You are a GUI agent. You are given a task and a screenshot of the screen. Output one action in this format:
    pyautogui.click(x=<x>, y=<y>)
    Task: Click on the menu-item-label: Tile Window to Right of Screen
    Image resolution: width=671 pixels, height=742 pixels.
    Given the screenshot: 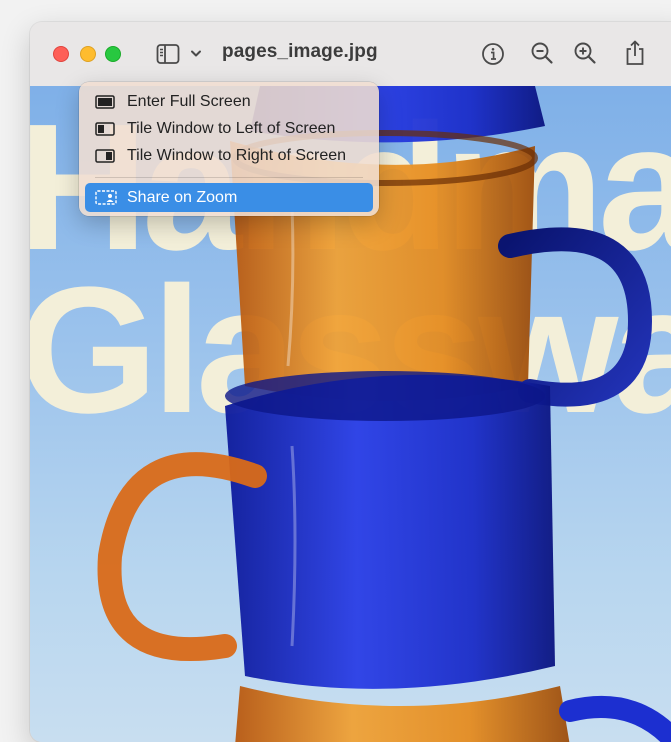 What is the action you would take?
    pyautogui.click(x=237, y=155)
    